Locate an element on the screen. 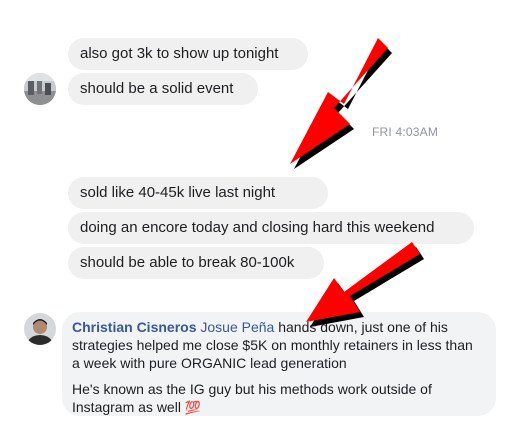  message-bubble: sold like 40-45k live last night is located at coordinates (198, 193).